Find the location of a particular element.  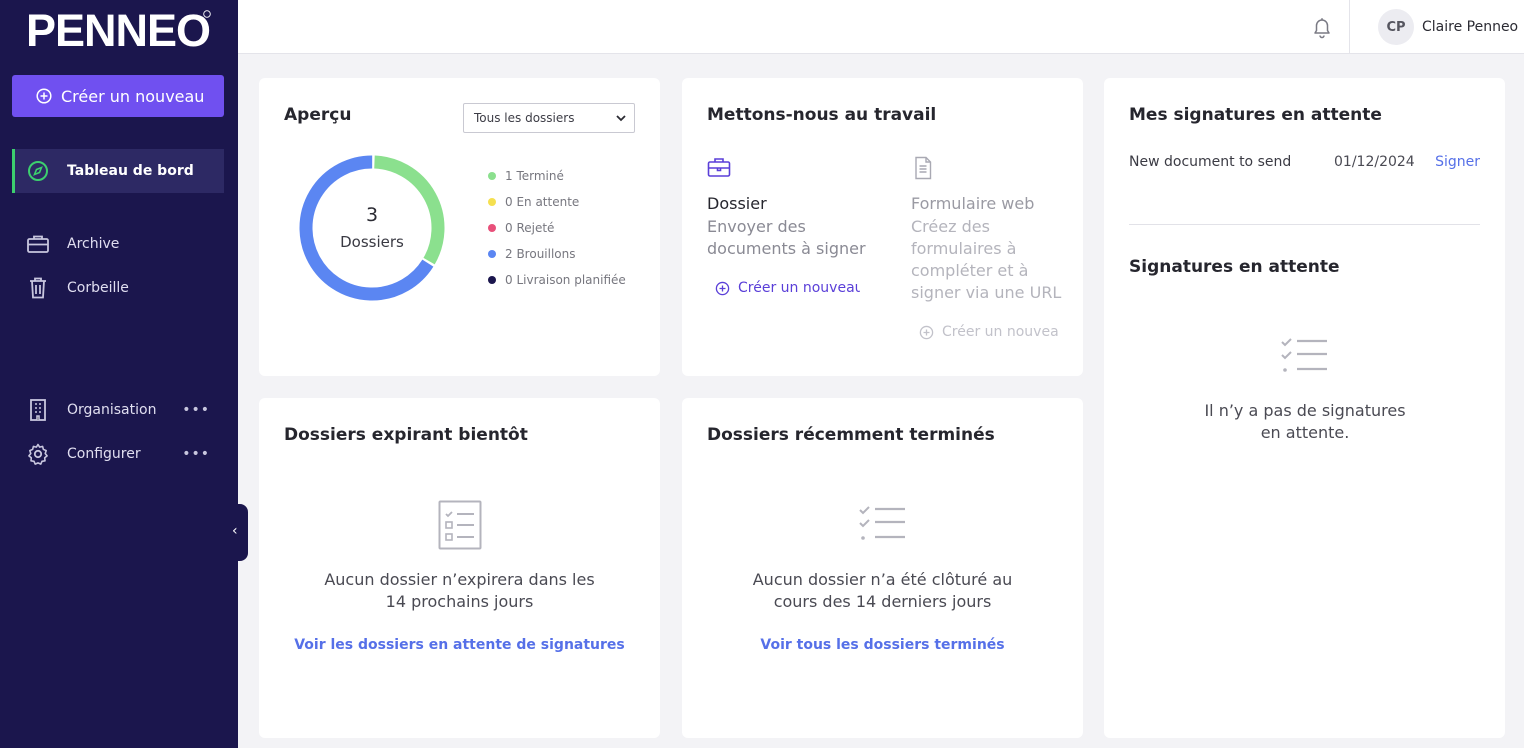

legend-label: 0 En attente is located at coordinates (542, 202).